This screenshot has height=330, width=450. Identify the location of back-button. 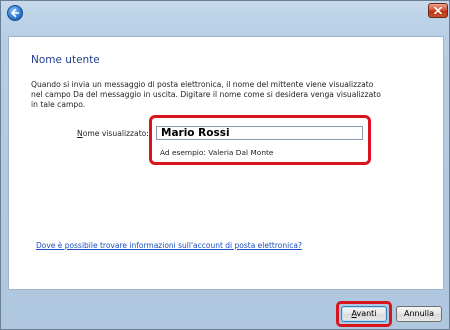
(15, 13).